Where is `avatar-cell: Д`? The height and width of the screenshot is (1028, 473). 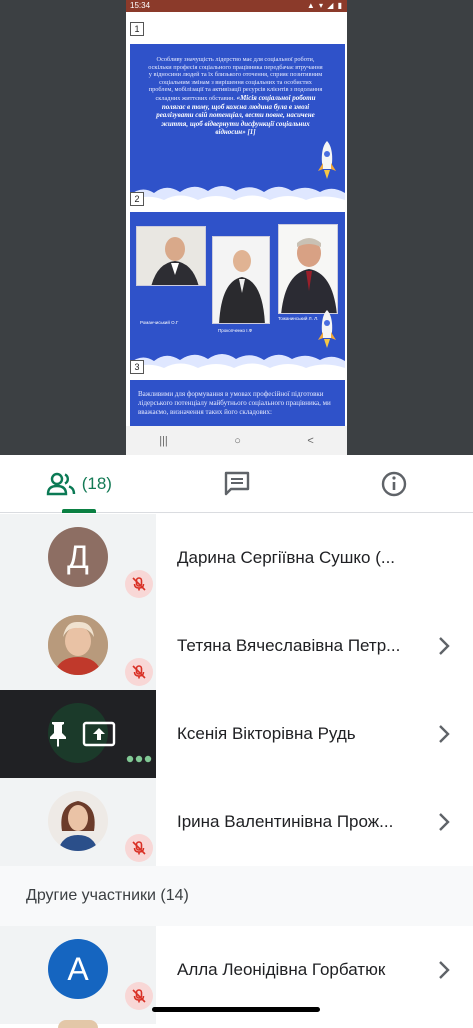
avatar-cell: Д is located at coordinates (78, 558).